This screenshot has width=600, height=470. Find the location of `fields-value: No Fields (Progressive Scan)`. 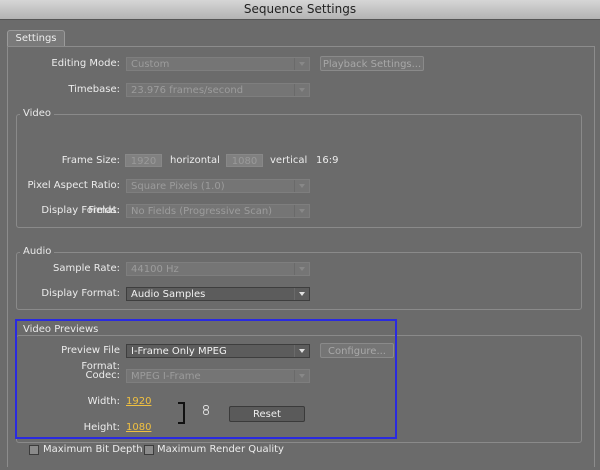

fields-value: No Fields (Progressive Scan) is located at coordinates (202, 211).